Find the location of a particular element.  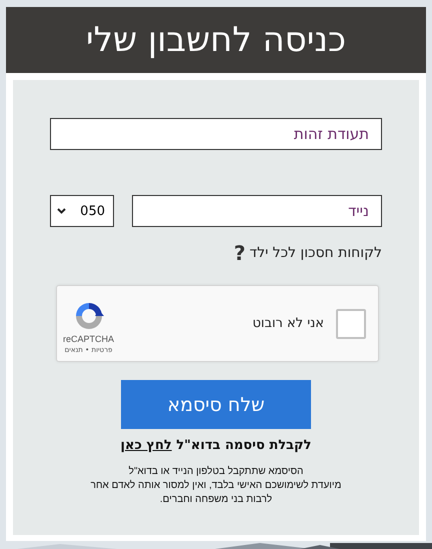

help-mark: ? is located at coordinates (240, 253).